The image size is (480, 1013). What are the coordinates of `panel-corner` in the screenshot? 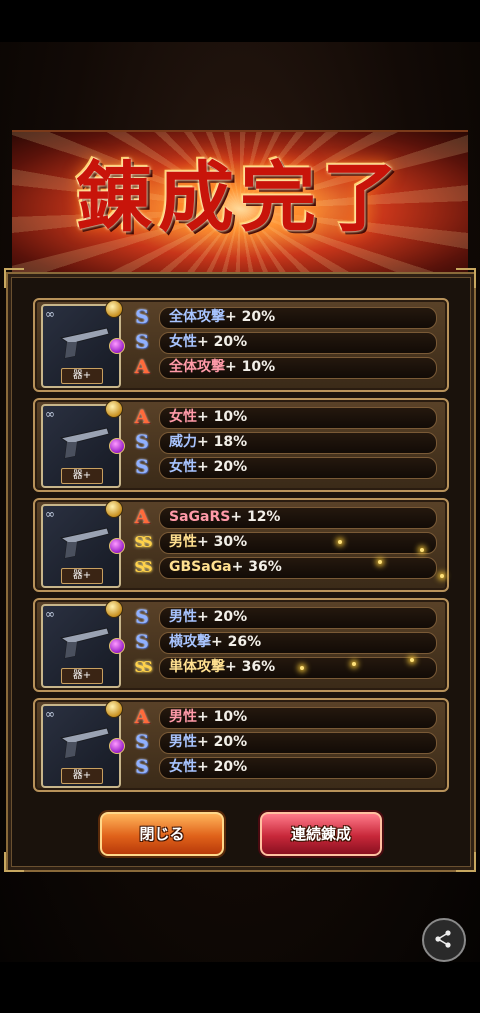 It's located at (14, 862).